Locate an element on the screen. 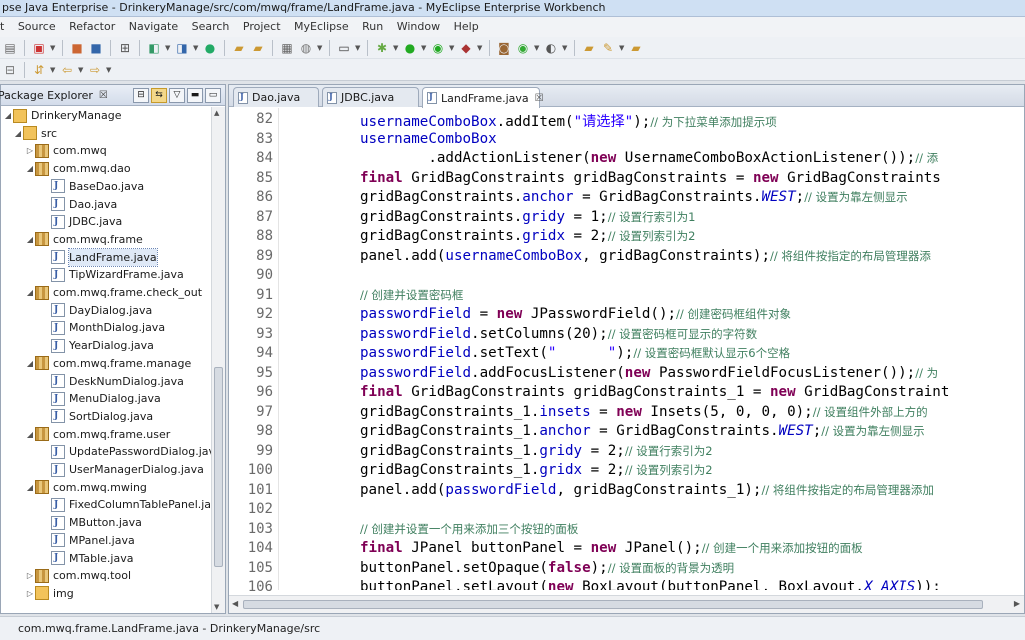  menu-help: Help is located at coordinates (466, 26).